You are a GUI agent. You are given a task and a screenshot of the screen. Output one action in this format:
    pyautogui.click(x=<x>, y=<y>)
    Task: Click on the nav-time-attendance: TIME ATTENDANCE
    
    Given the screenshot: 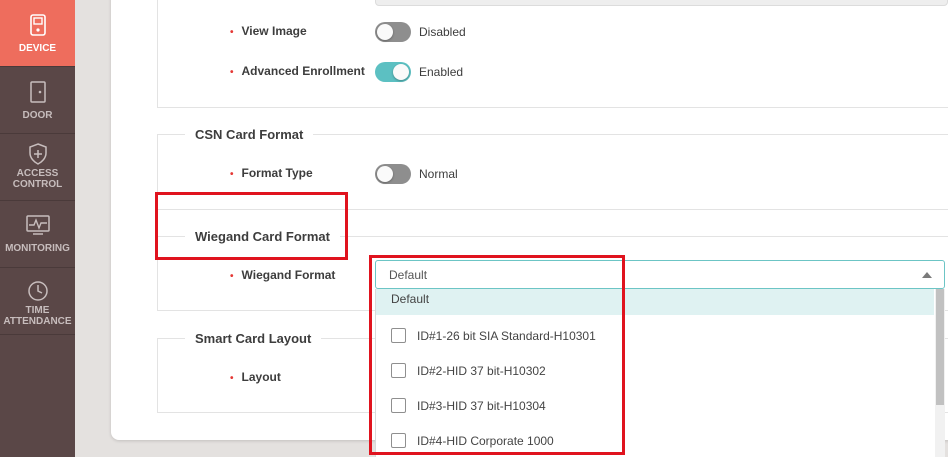 What is the action you would take?
    pyautogui.click(x=37, y=301)
    